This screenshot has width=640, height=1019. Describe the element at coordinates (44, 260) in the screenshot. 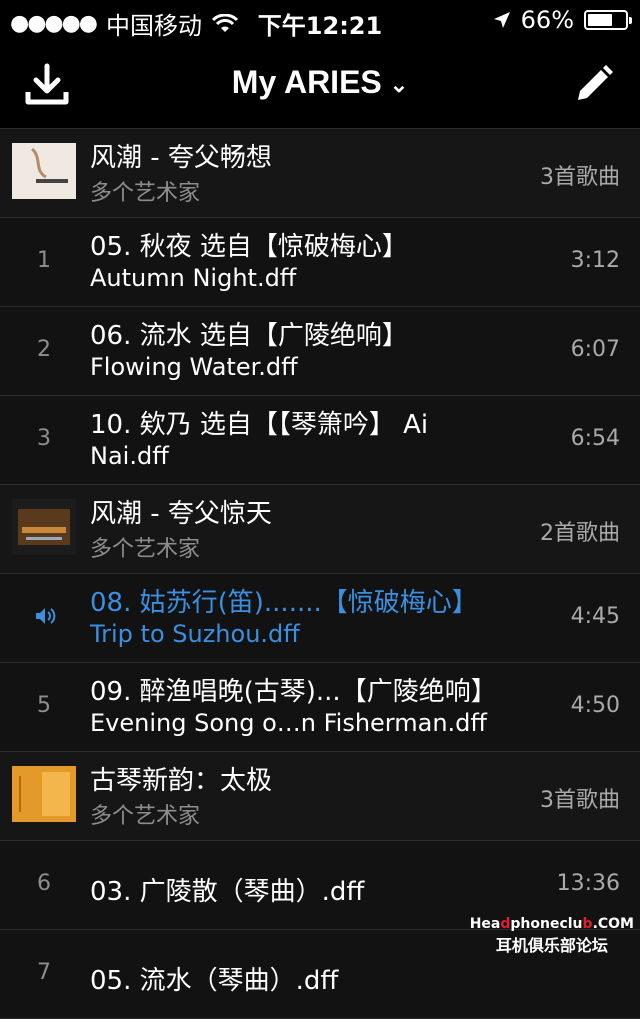

I see `track-number: 1` at that location.